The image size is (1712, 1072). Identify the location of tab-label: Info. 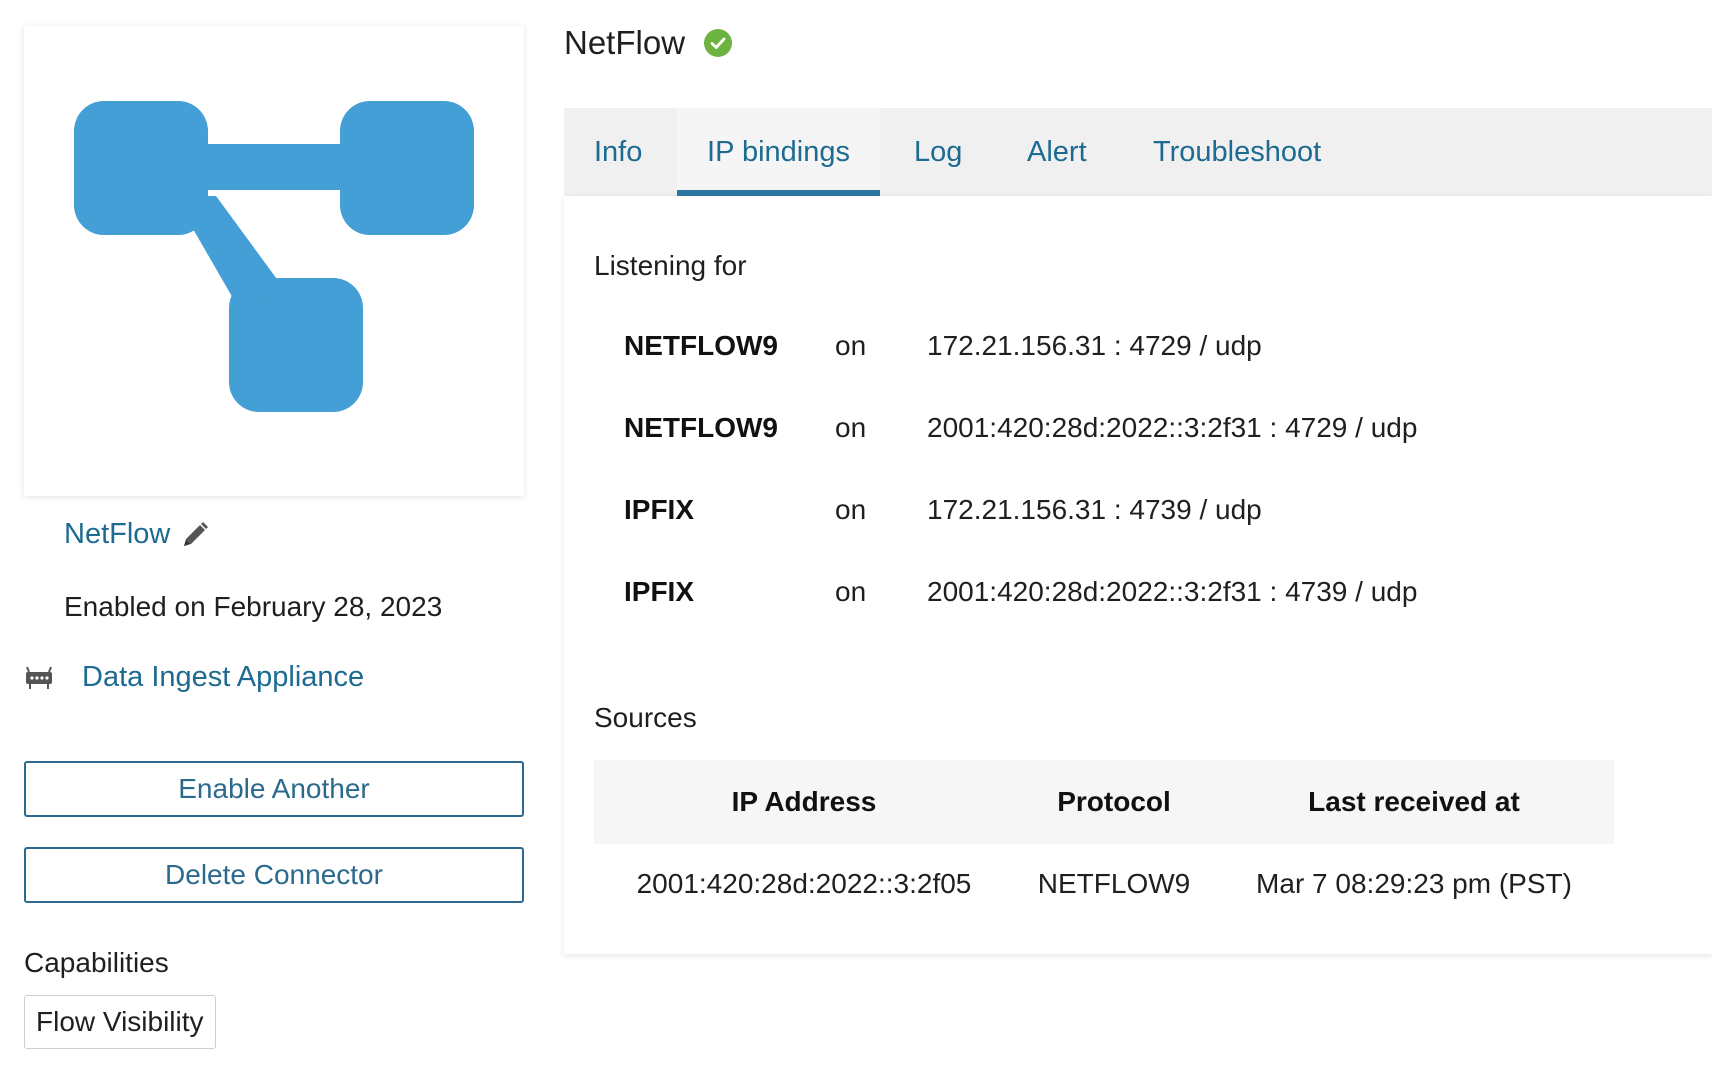
(618, 152).